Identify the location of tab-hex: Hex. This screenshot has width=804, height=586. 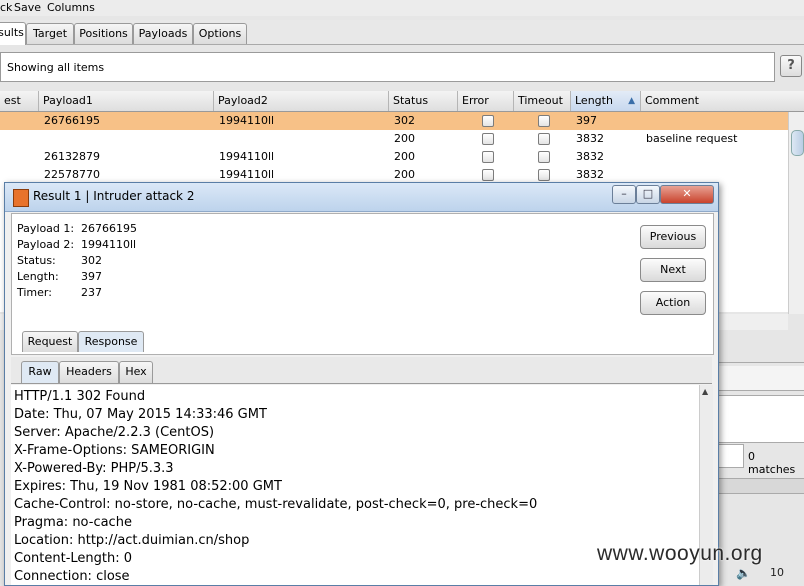
(136, 372).